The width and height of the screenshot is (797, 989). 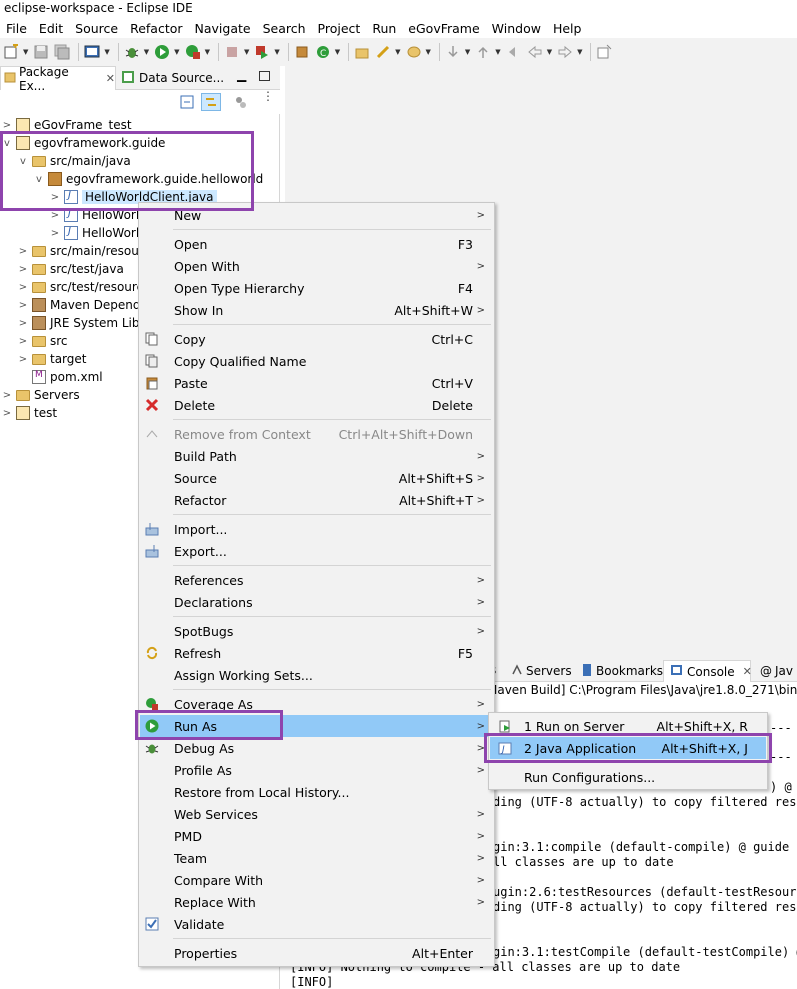 What do you see at coordinates (132, 52) in the screenshot?
I see `debug-icon` at bounding box center [132, 52].